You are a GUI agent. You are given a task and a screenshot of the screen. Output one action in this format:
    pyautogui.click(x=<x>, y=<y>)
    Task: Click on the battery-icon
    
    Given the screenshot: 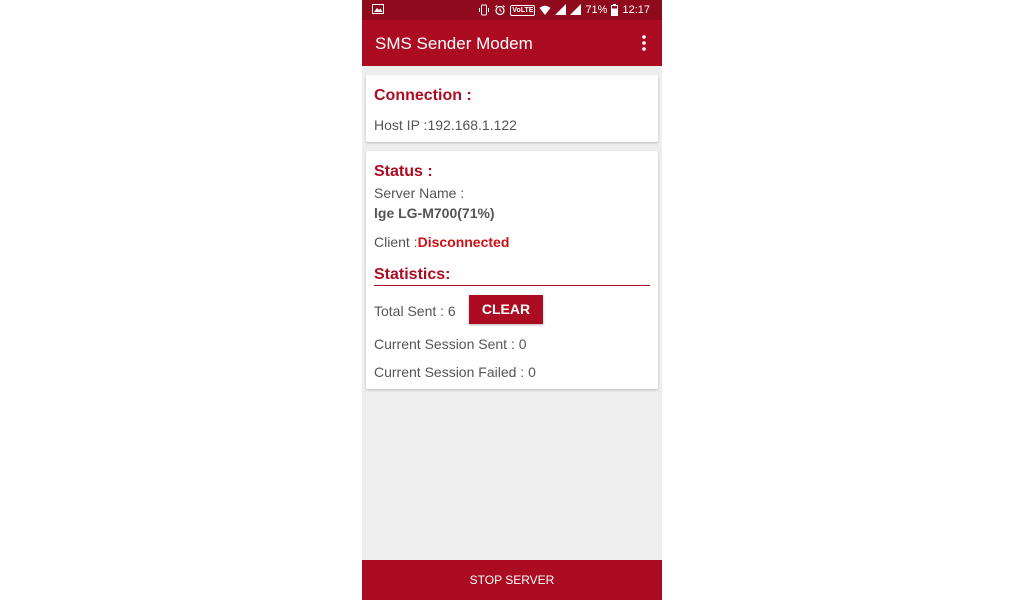 What is the action you would take?
    pyautogui.click(x=615, y=10)
    